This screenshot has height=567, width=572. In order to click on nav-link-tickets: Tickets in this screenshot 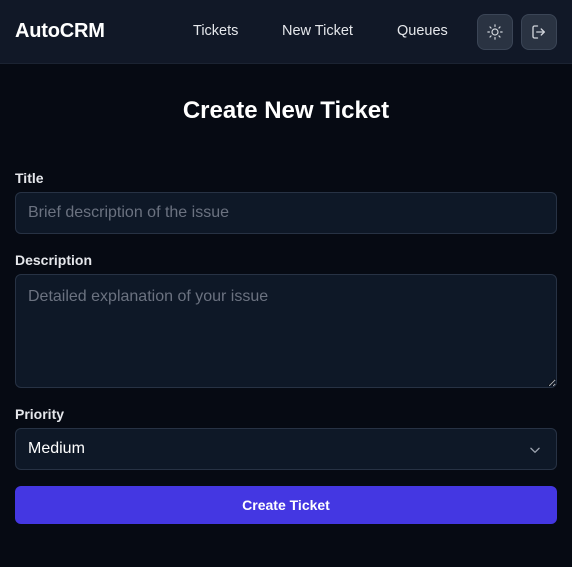, I will do `click(215, 31)`.